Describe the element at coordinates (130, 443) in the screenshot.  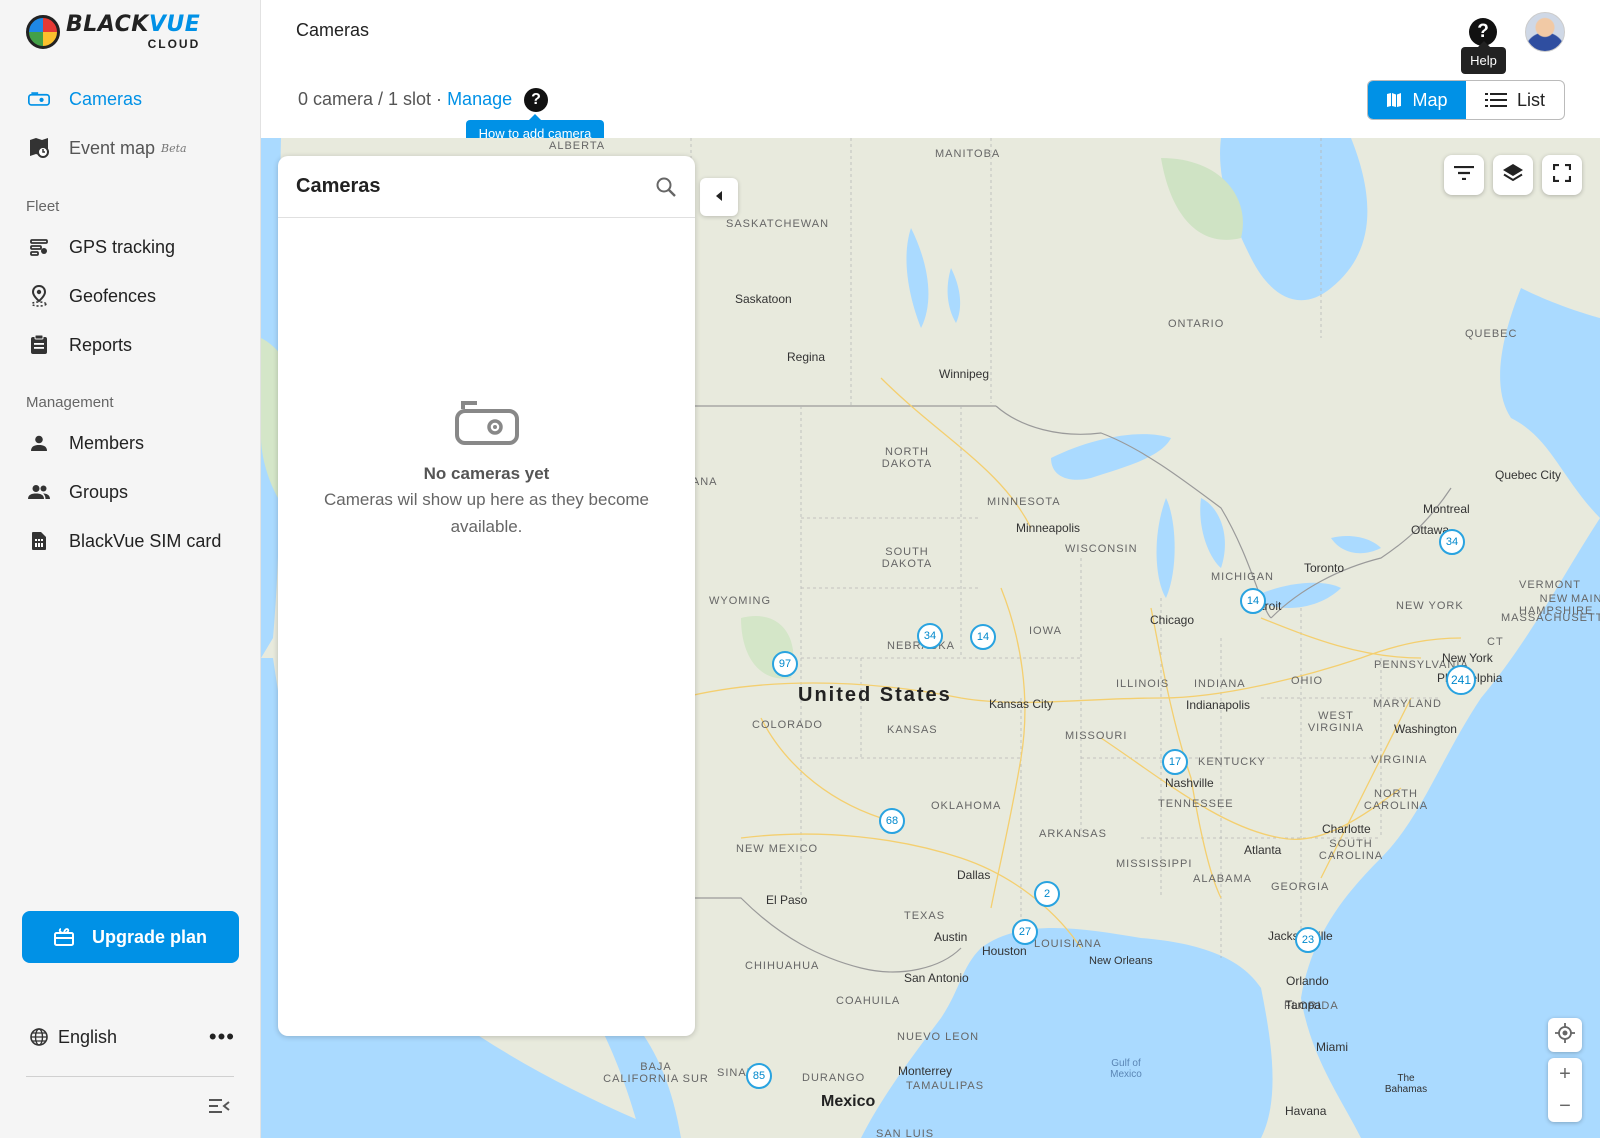
I see `sidebar-item-members: Members` at that location.